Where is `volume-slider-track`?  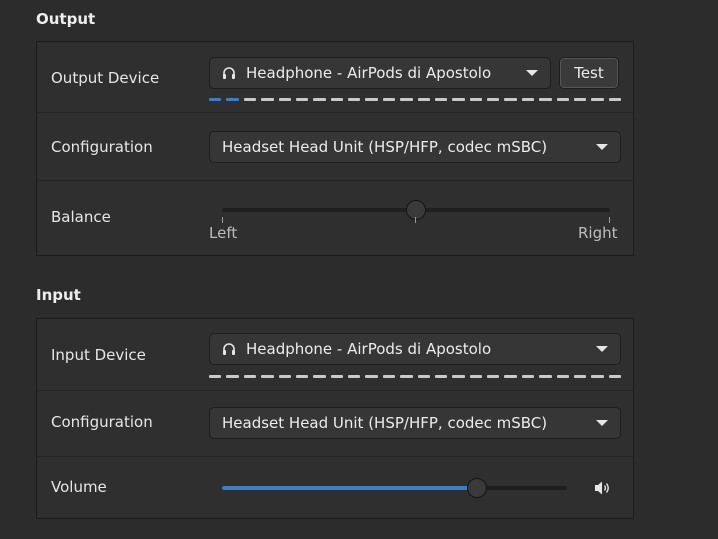
volume-slider-track is located at coordinates (394, 488).